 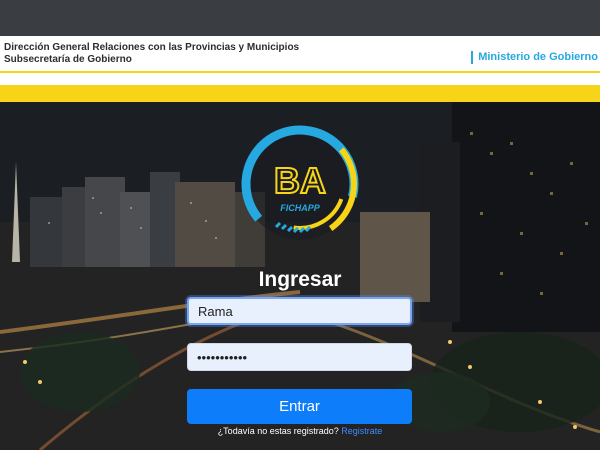 What do you see at coordinates (278, 431) in the screenshot?
I see `register-prompt-text: ¿Todavía no estas registrado?` at bounding box center [278, 431].